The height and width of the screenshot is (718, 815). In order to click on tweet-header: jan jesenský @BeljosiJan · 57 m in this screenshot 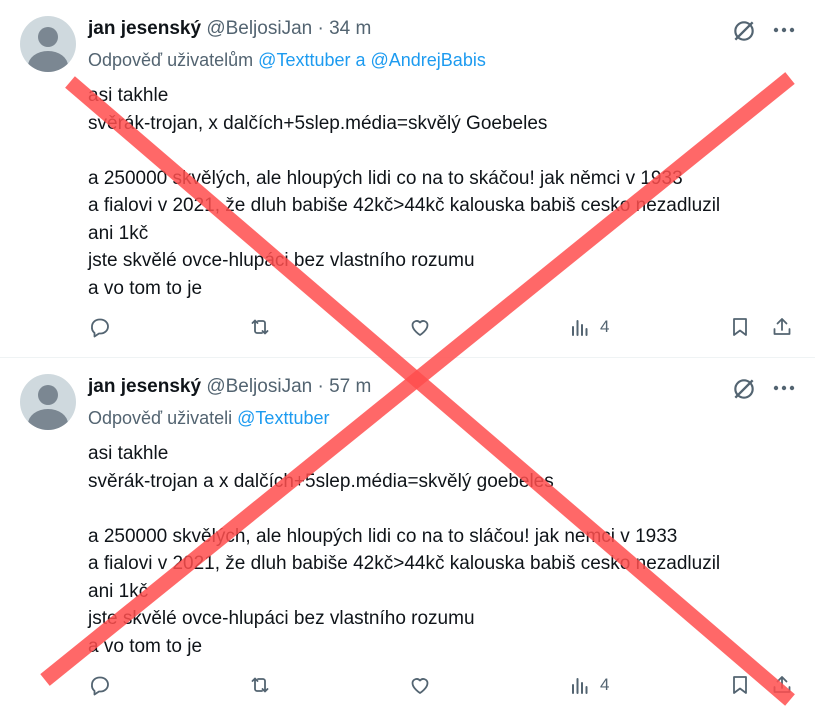, I will do `click(229, 387)`.